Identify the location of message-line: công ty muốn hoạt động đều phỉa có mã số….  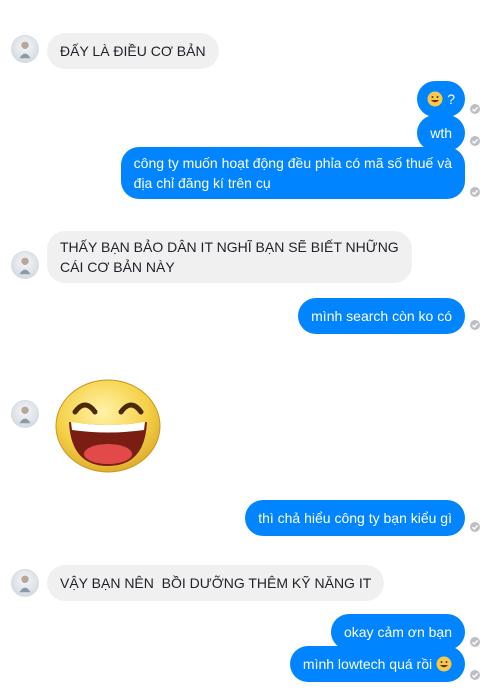
(292, 163).